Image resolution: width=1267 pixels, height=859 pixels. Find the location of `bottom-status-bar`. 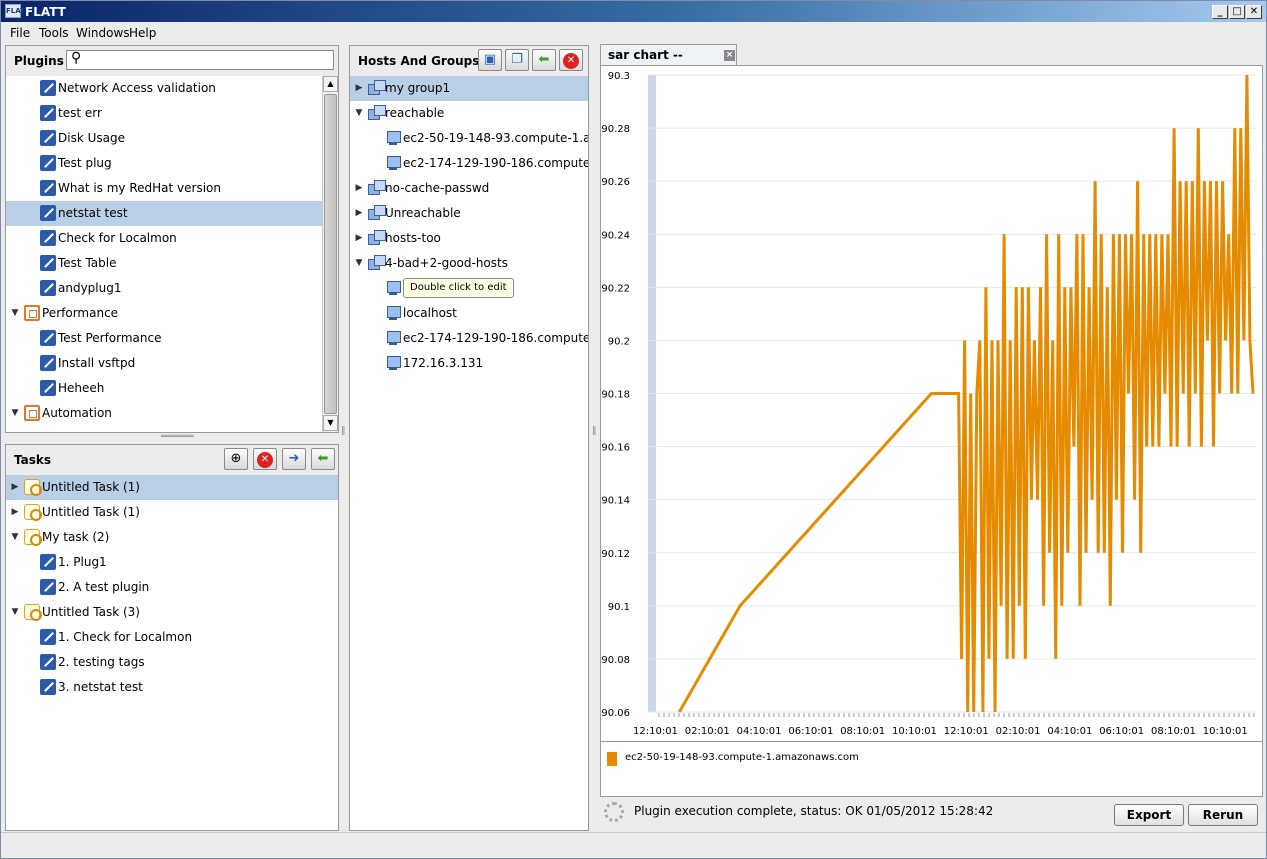

bottom-status-bar is located at coordinates (633, 845).